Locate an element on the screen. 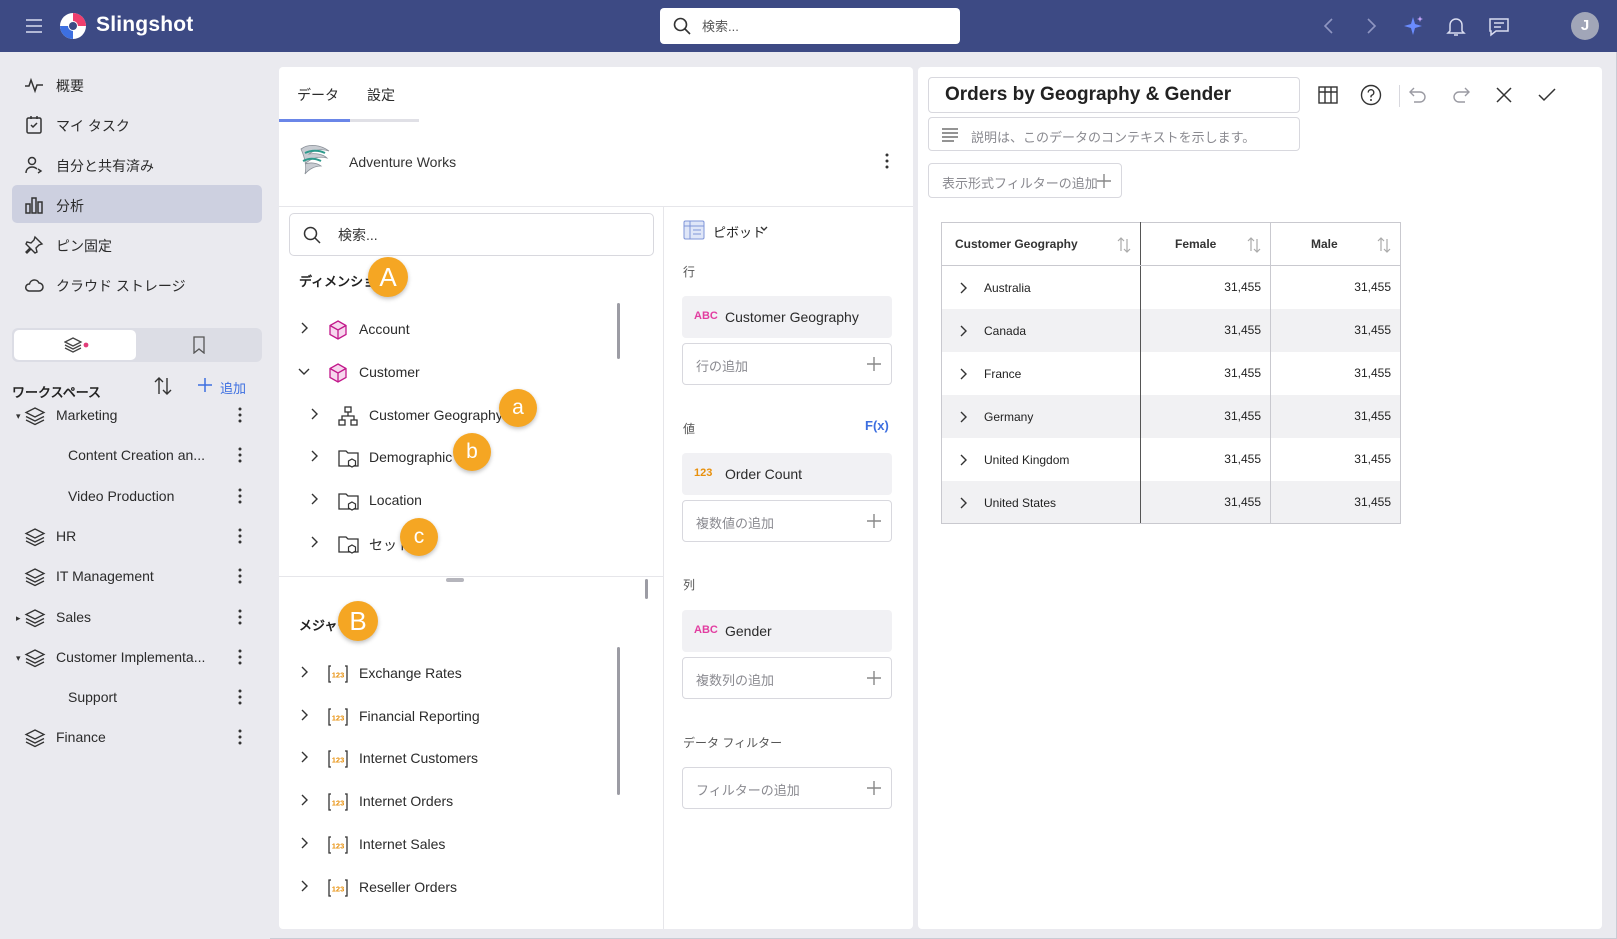 The image size is (1617, 939). add-visualization-filter-button: 表示形式フィルターの追加 is located at coordinates (1025, 180).